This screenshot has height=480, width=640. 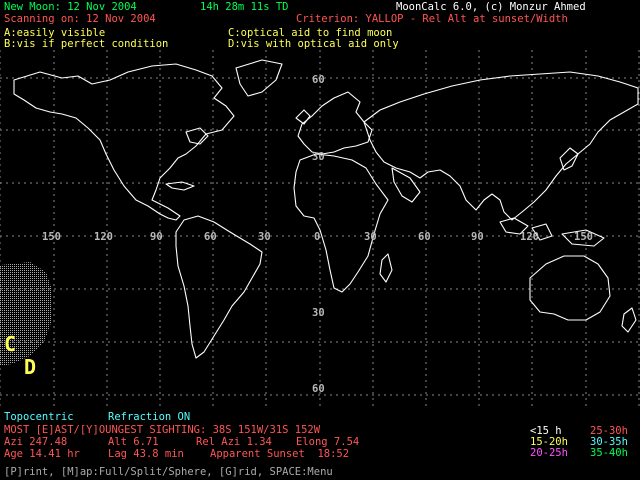 I want to click on mode-label: Topocentric, so click(x=39, y=417).